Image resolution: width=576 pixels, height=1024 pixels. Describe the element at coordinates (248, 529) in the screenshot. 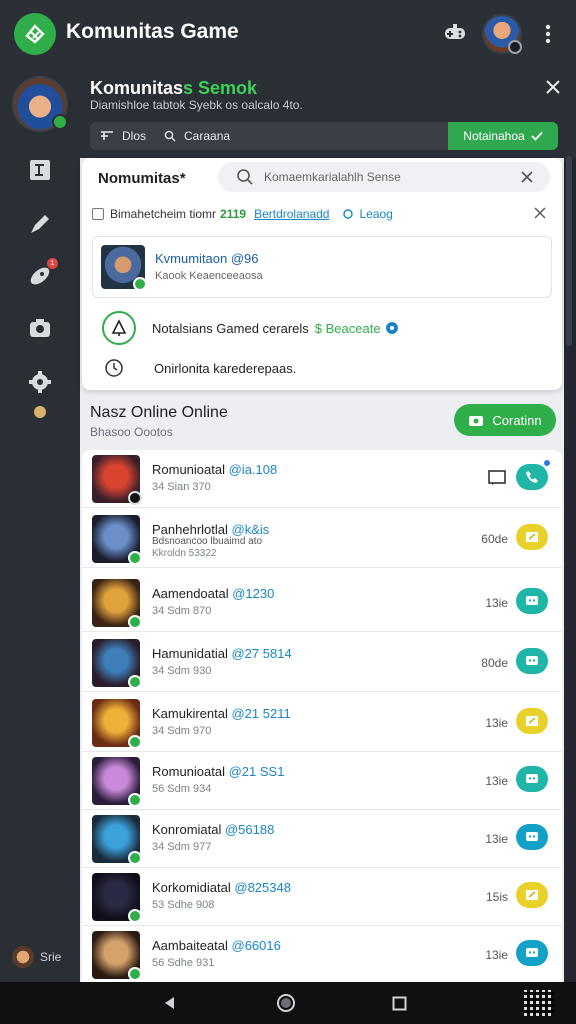

I see `member-handle: @k&is` at that location.